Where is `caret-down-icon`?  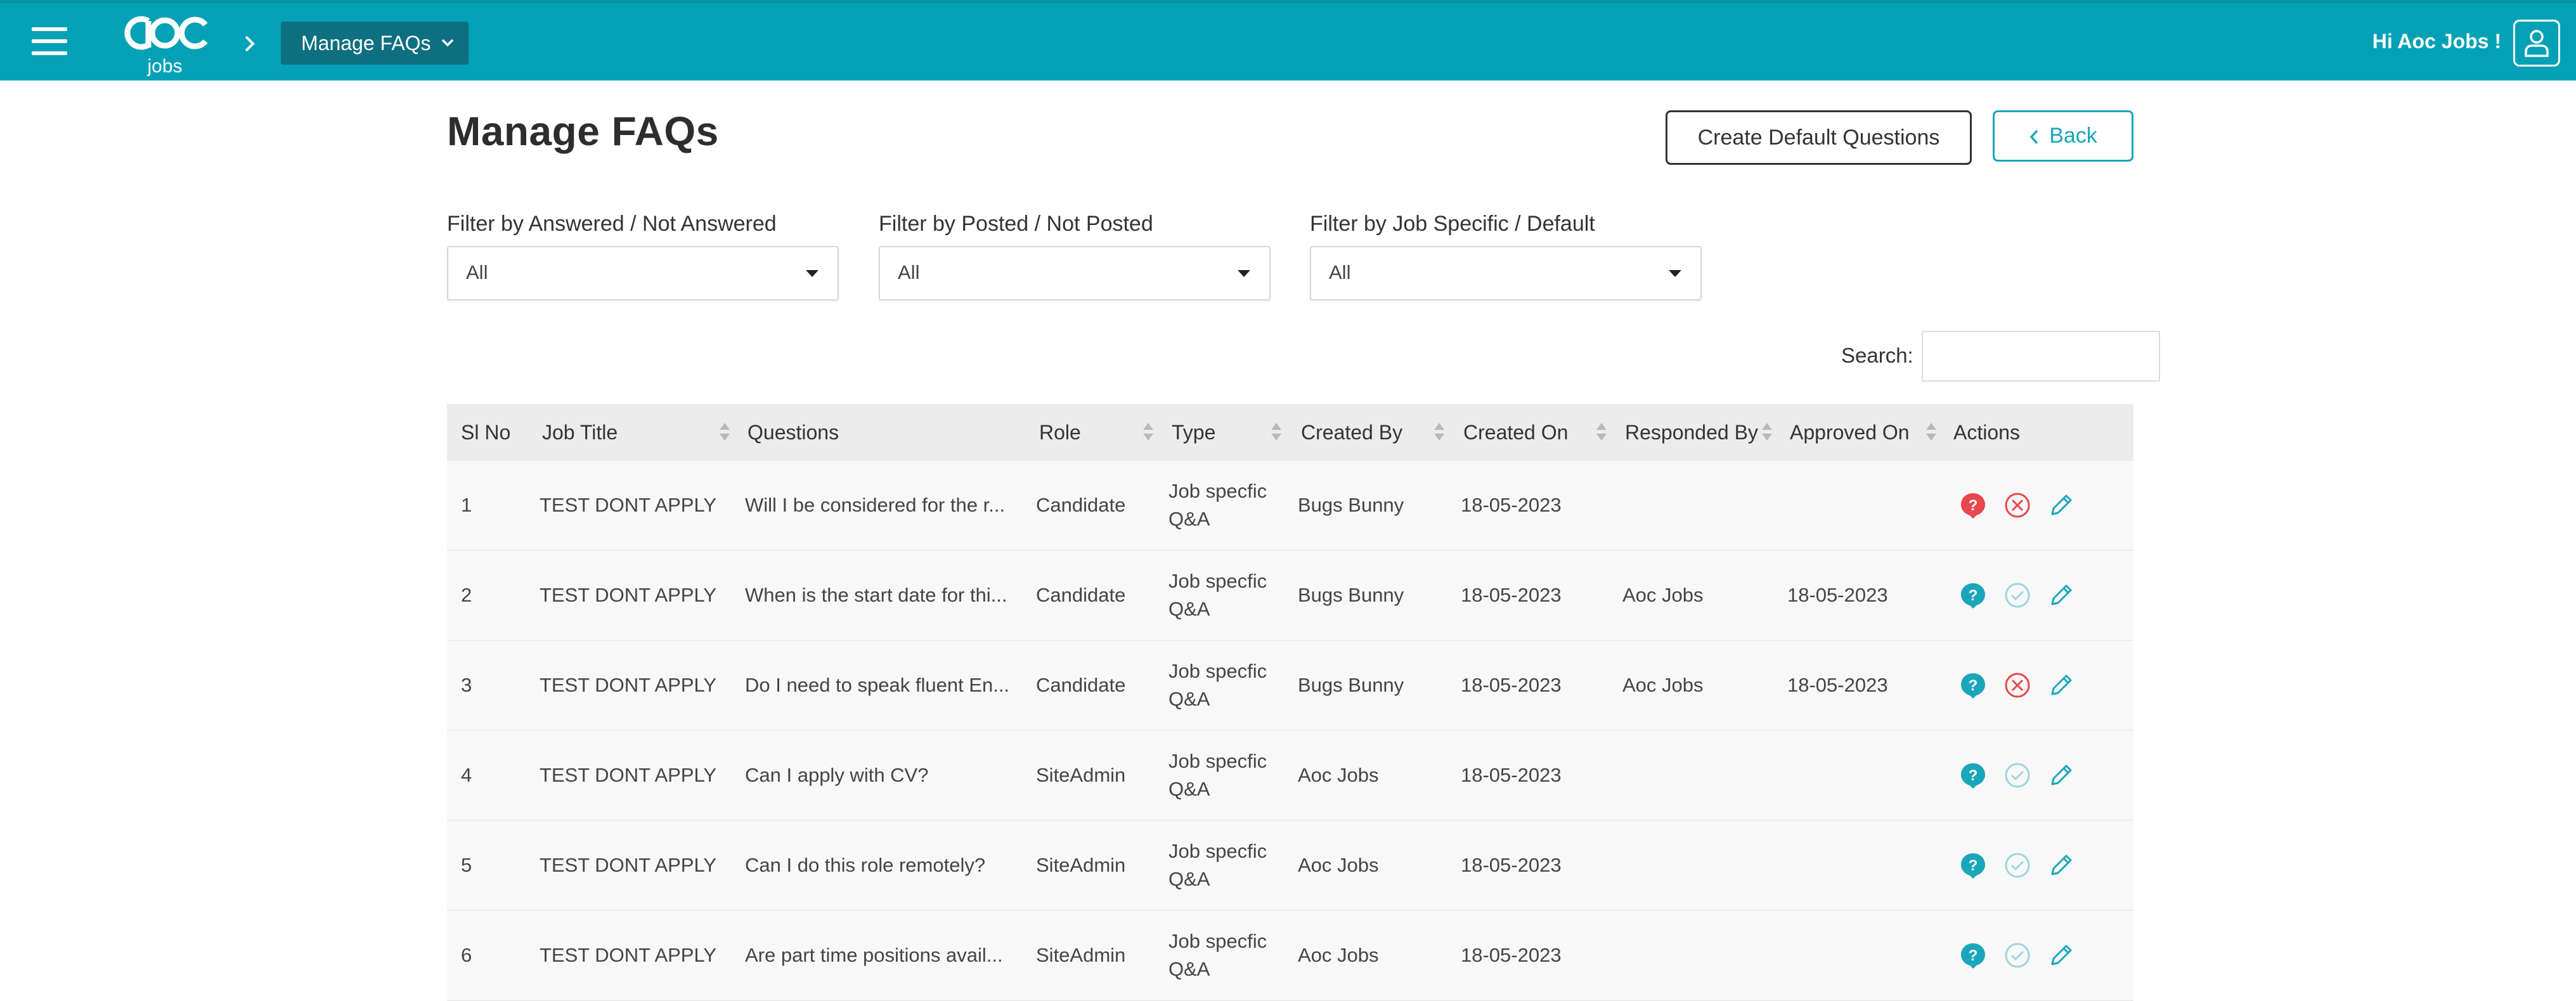 caret-down-icon is located at coordinates (812, 273).